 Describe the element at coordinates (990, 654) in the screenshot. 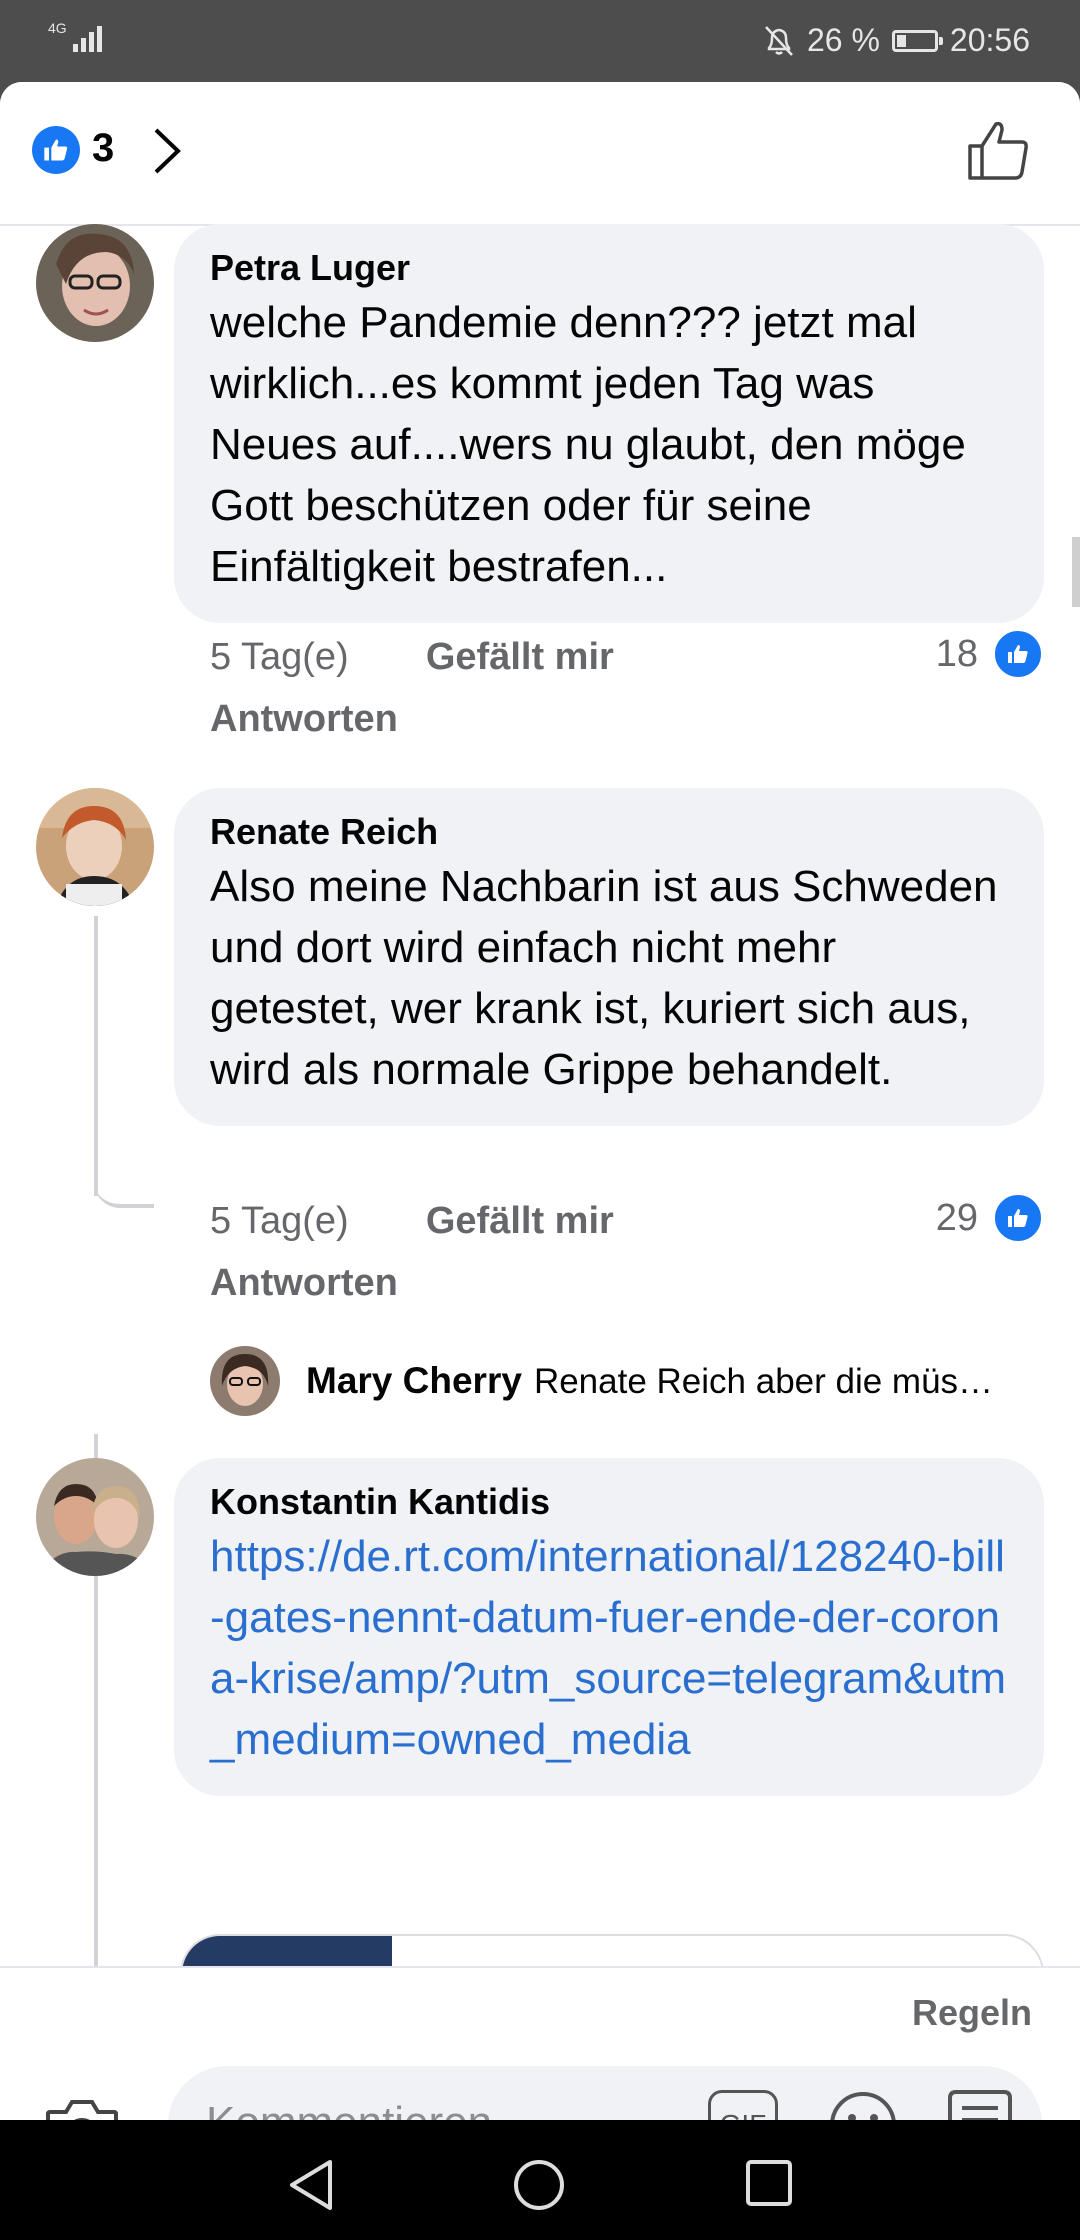

I see `comment-likes: 18` at that location.